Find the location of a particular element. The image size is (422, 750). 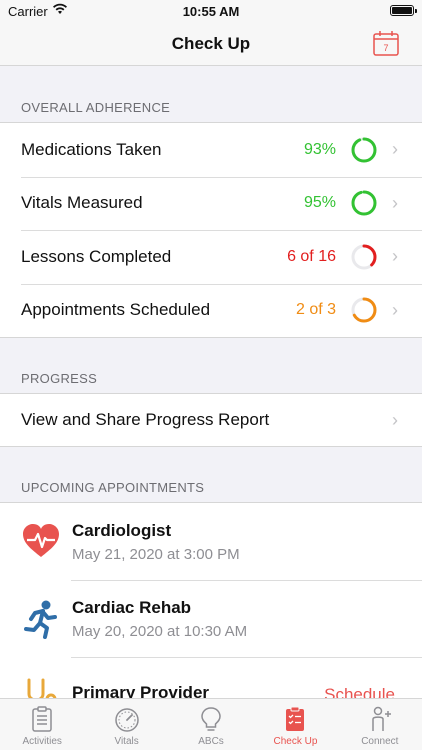

section-header-adherence: OVERALL ADHERENCE is located at coordinates (96, 107).